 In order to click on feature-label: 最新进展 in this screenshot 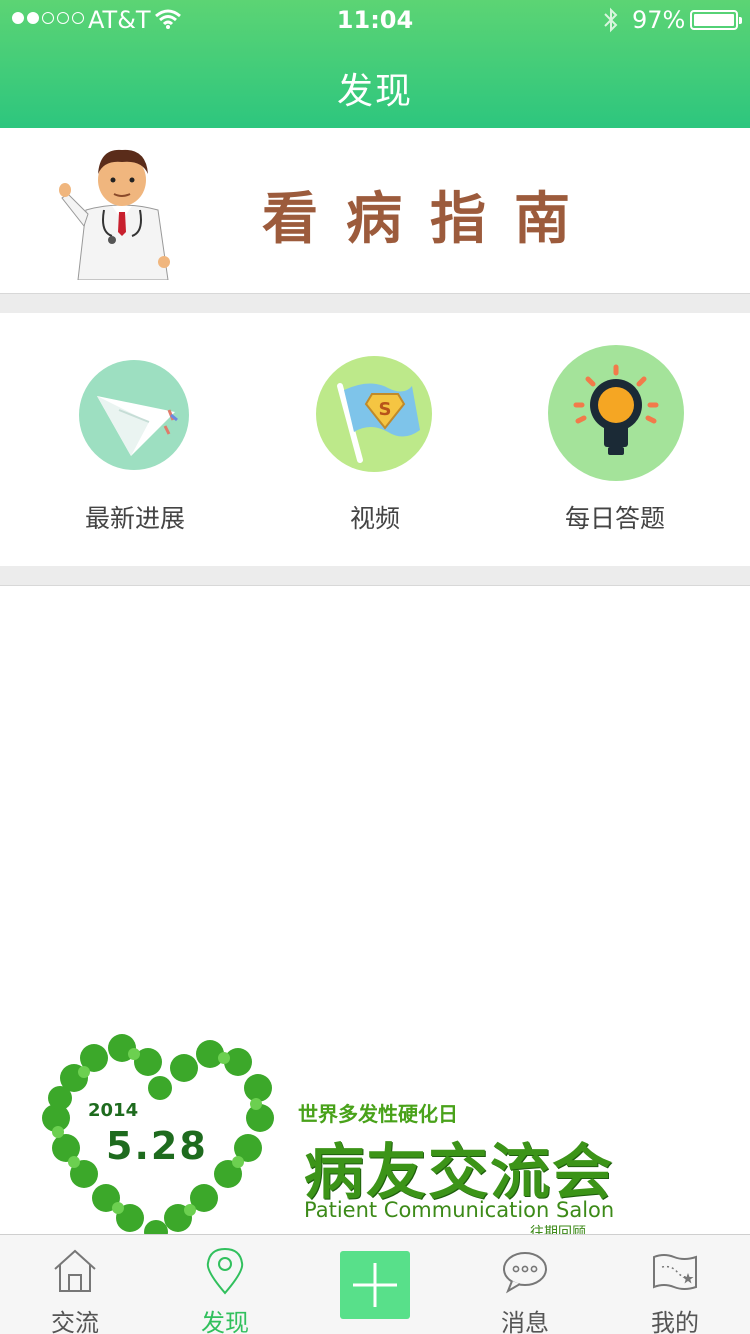, I will do `click(134, 518)`.